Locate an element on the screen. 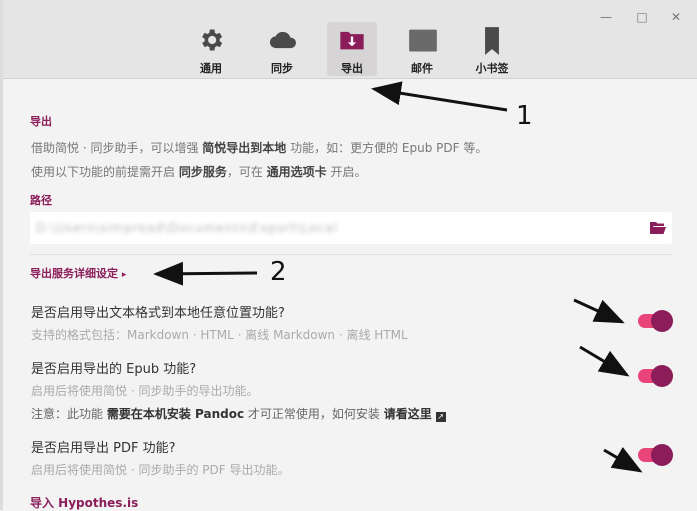 The height and width of the screenshot is (511, 697). import-hypothesis-title: 导入 Hypothes.is is located at coordinates (84, 503).